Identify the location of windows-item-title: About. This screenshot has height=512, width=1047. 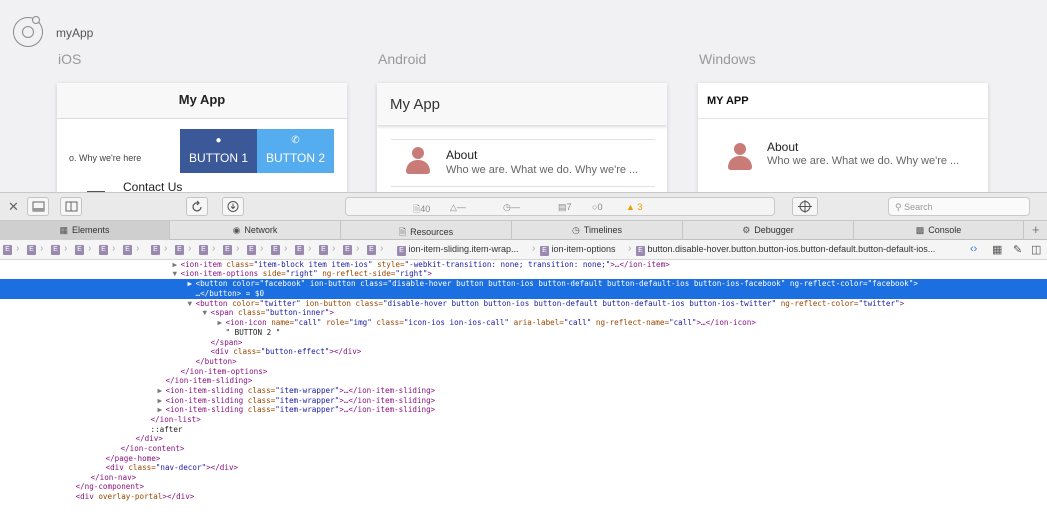
(782, 147).